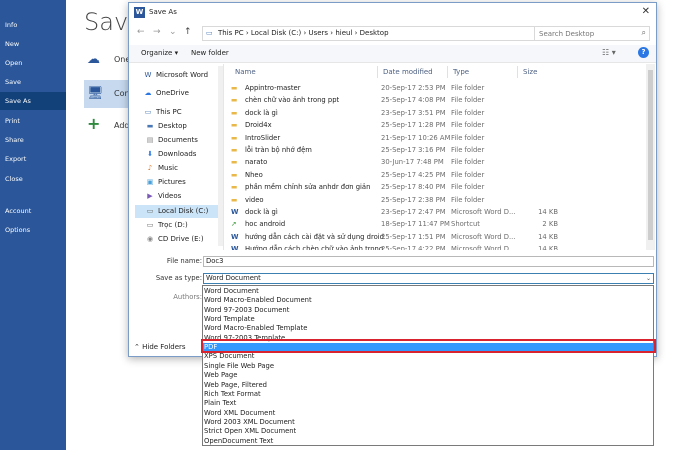  I want to click on column-header-size: Size, so click(530, 72).